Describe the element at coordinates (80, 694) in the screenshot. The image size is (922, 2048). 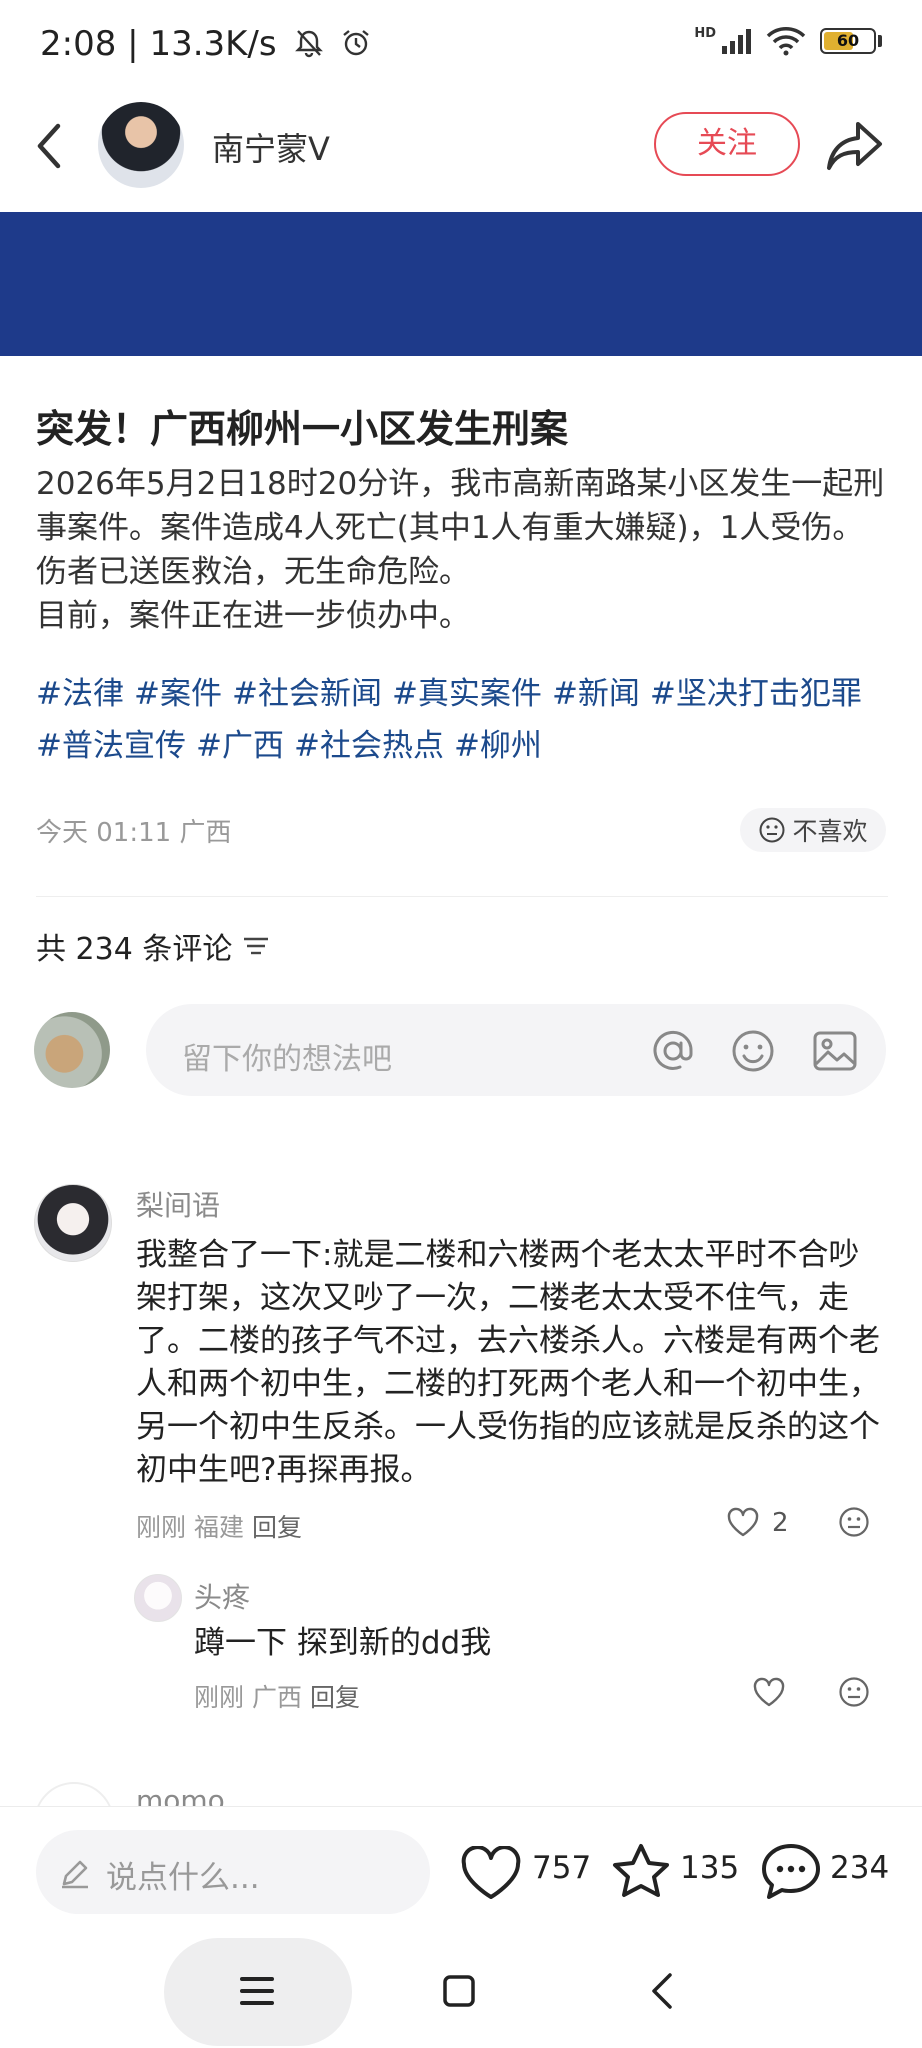
I see `tag-link: #法律` at that location.